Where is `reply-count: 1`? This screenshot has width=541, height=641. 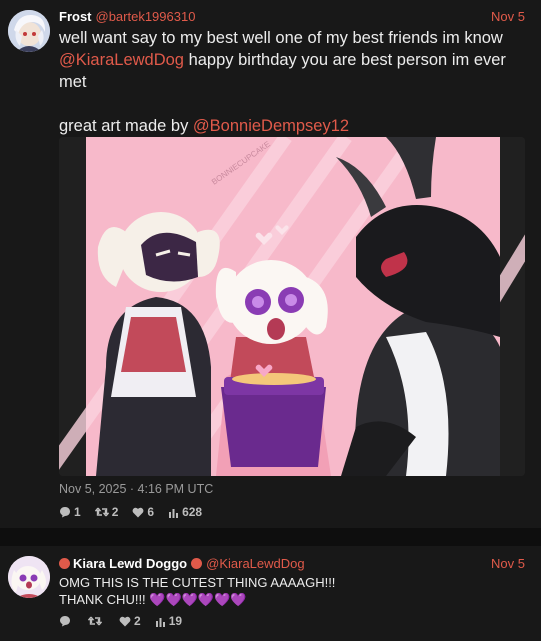
reply-count: 1 is located at coordinates (77, 512).